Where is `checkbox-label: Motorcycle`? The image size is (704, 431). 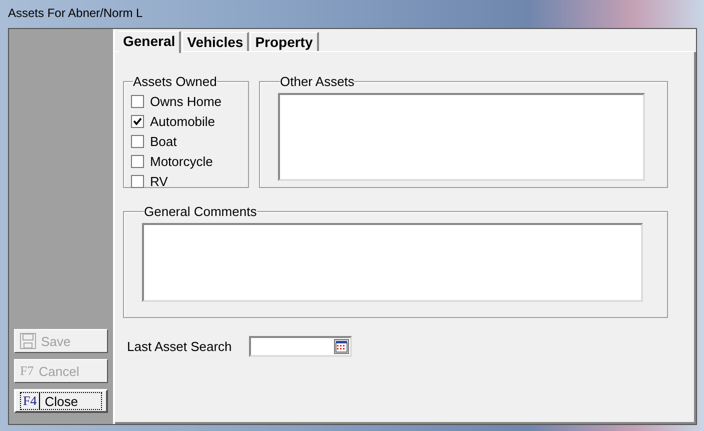 checkbox-label: Motorcycle is located at coordinates (181, 161).